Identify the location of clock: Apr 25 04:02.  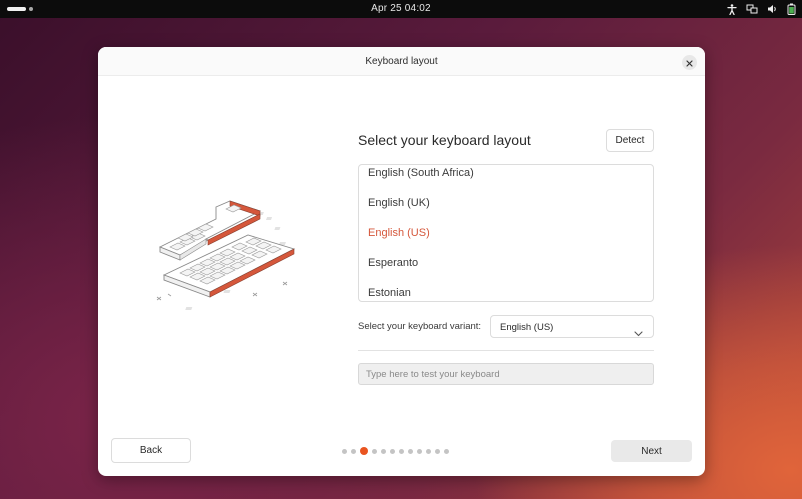
(401, 8).